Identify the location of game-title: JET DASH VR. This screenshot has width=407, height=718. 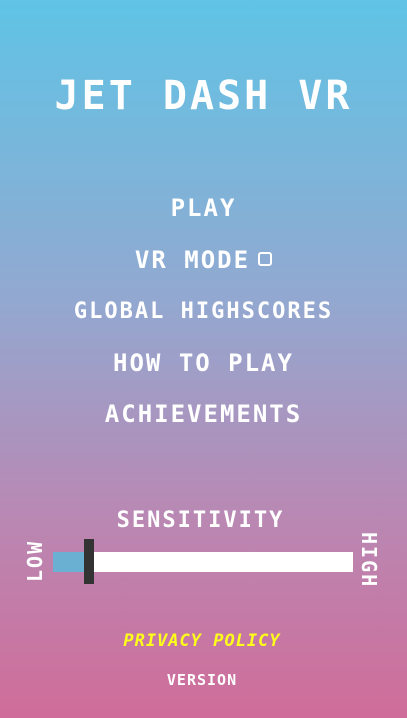
(203, 96).